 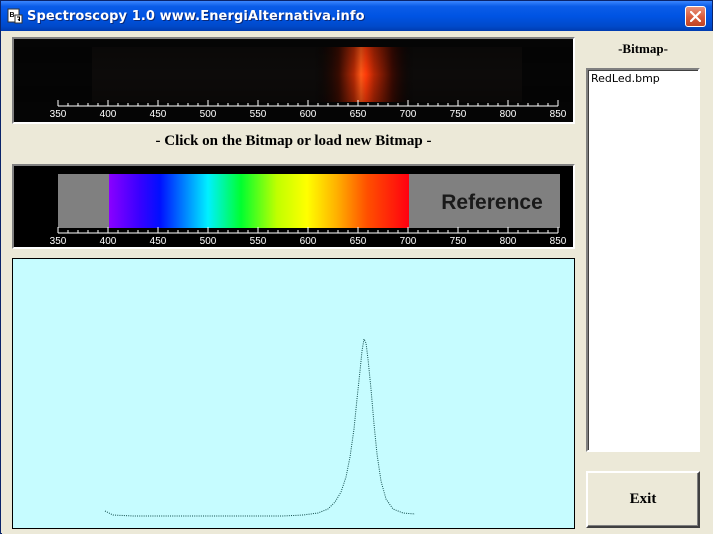 I want to click on reference-scale-label: 600, so click(x=308, y=241).